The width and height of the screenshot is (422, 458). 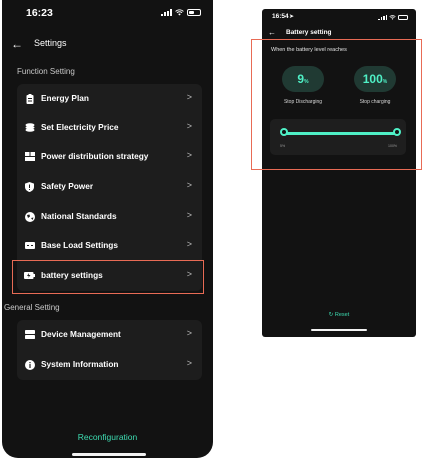 What do you see at coordinates (80, 127) in the screenshot?
I see `menu-item-label: Set Electricity Price` at bounding box center [80, 127].